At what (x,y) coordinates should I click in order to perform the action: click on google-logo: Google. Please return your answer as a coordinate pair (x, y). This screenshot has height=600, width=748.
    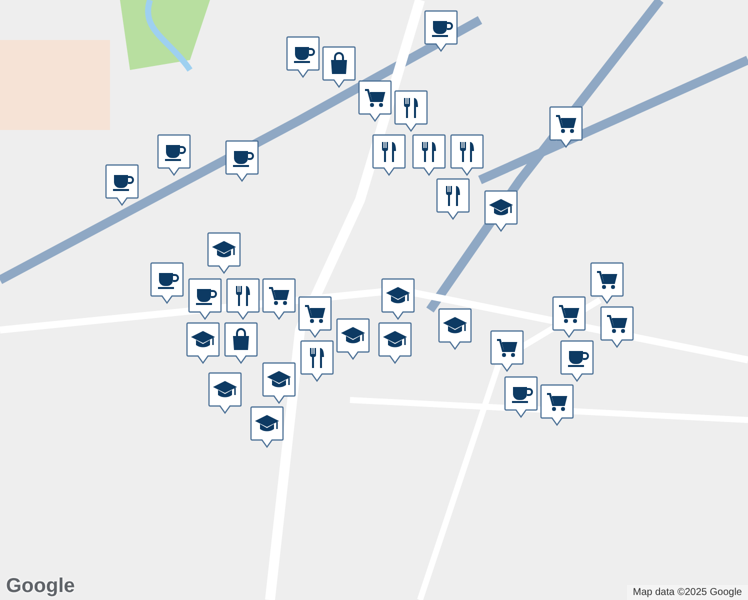
    Looking at the image, I should click on (40, 586).